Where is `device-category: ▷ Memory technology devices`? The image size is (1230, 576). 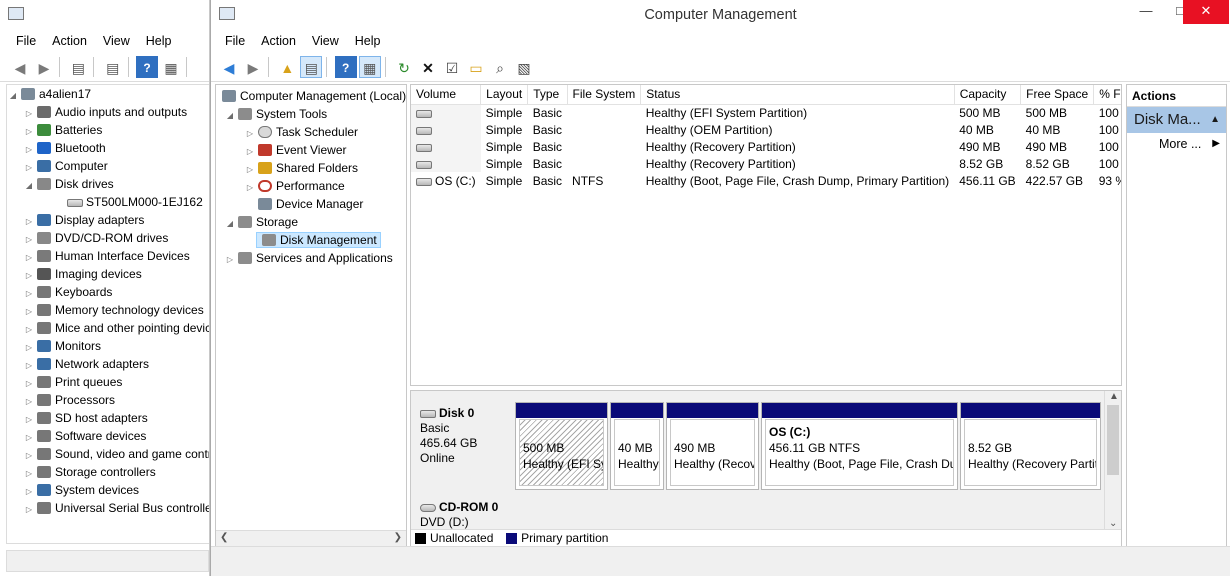
device-category: ▷ Memory technology devices is located at coordinates (108, 310).